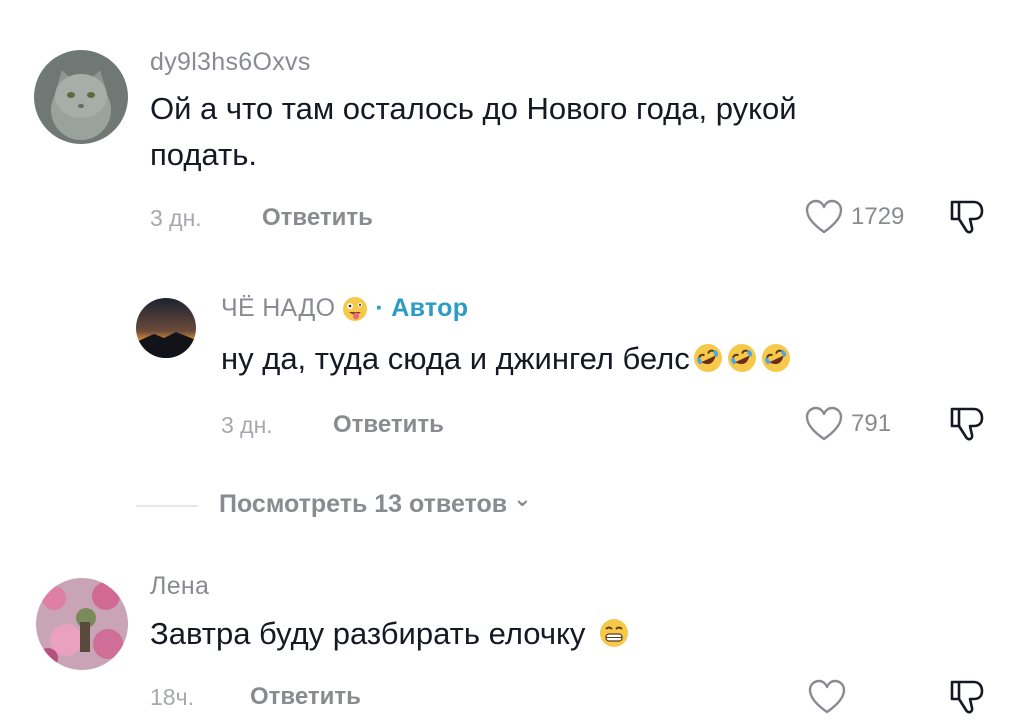  Describe the element at coordinates (848, 424) in the screenshot. I see `like-button: 791` at that location.